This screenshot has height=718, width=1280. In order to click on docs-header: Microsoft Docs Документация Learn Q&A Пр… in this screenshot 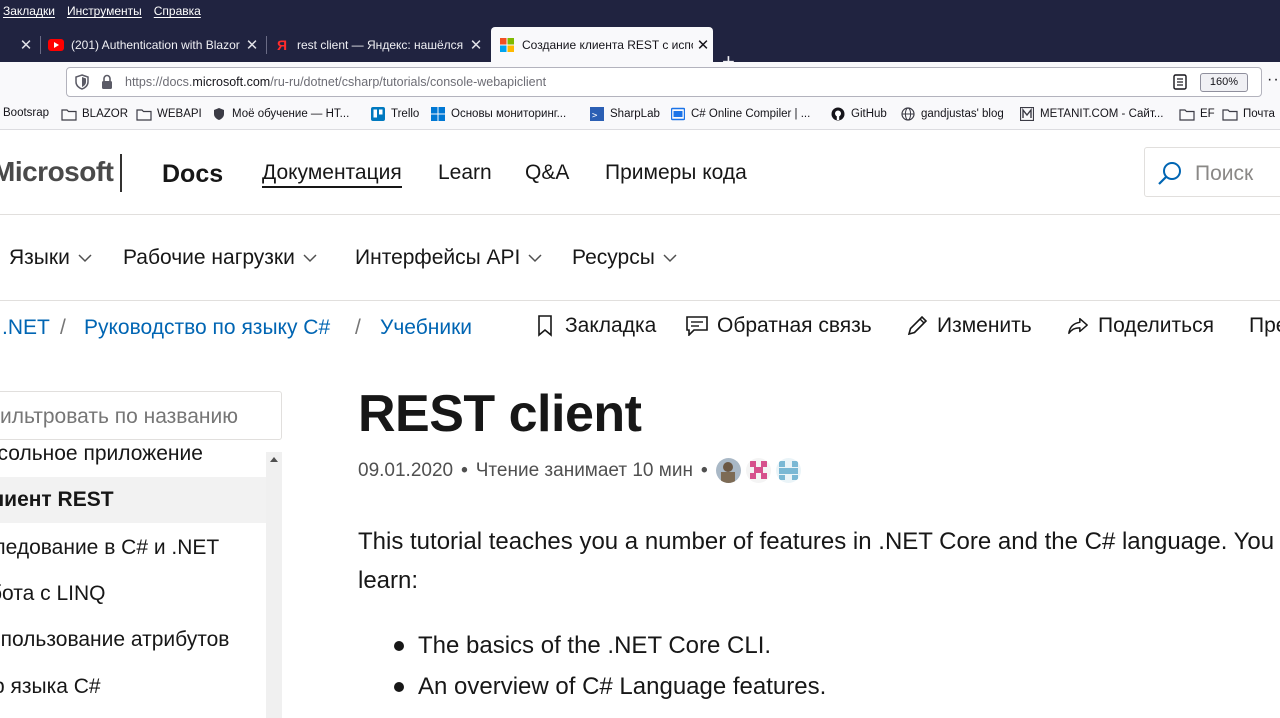, I will do `click(640, 173)`.